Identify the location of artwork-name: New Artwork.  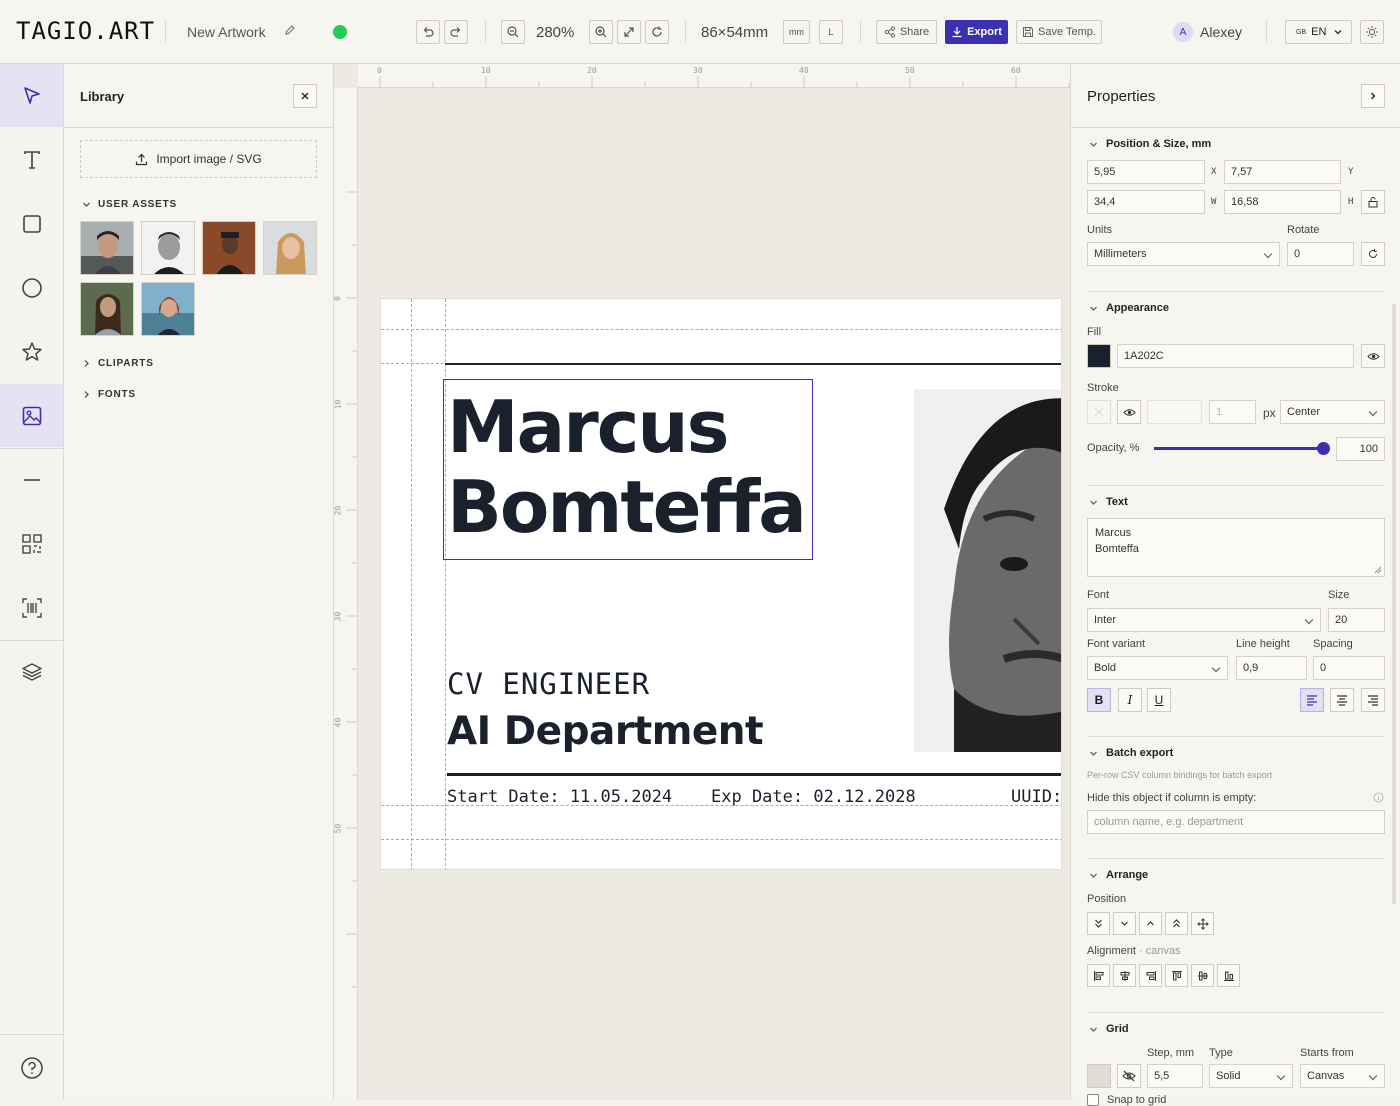
(226, 32).